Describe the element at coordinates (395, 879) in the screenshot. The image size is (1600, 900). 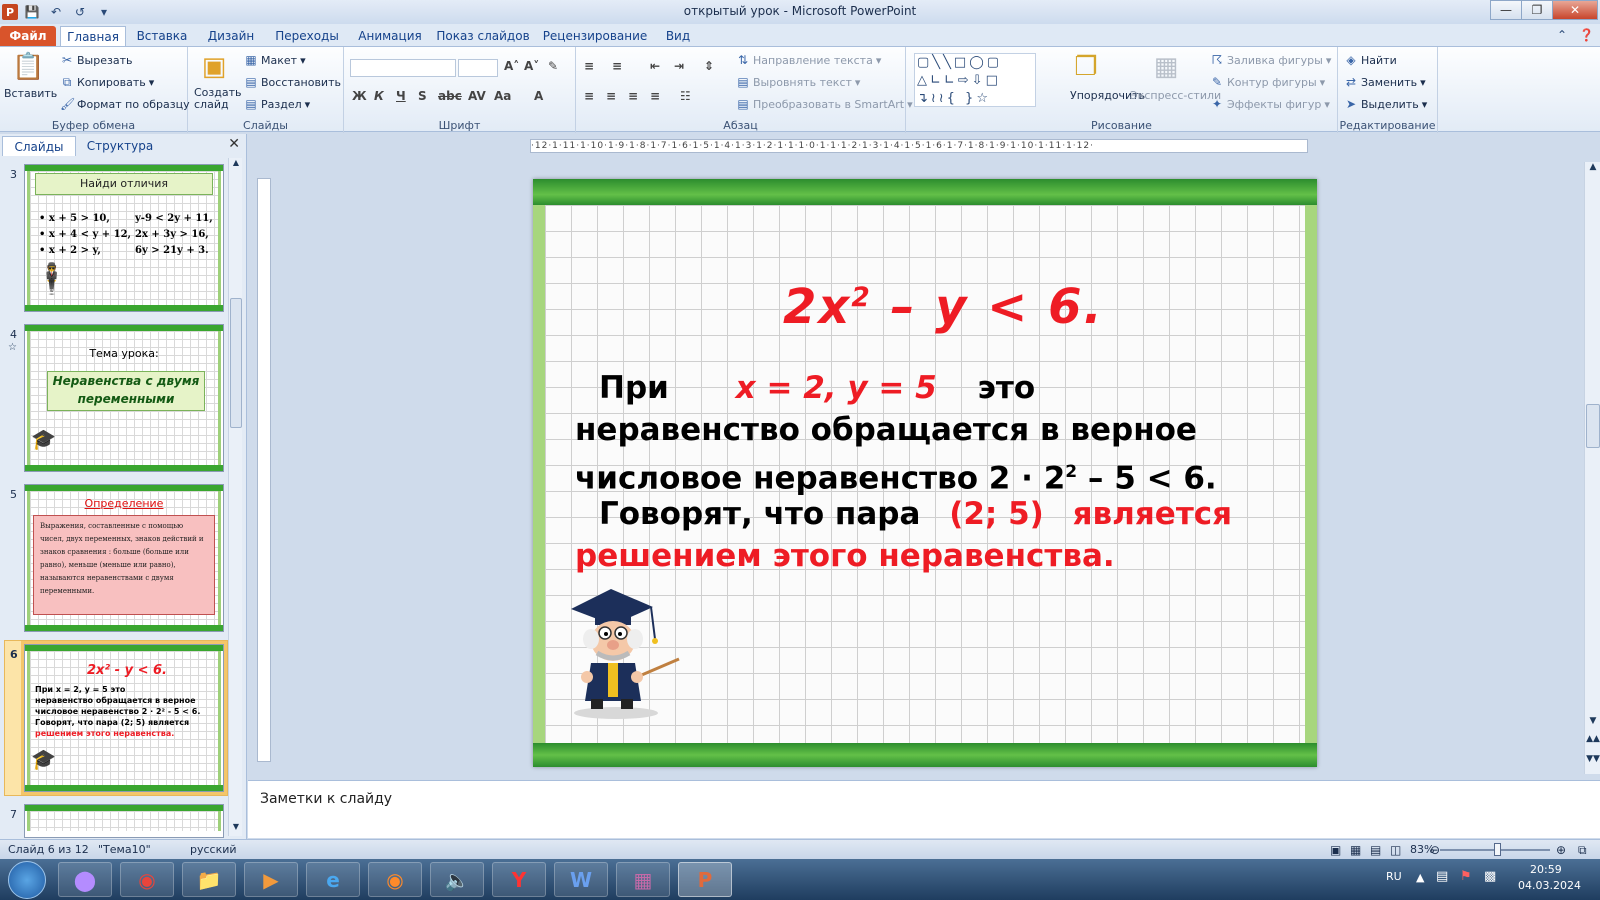
I see `firefox-icon: ◉` at that location.